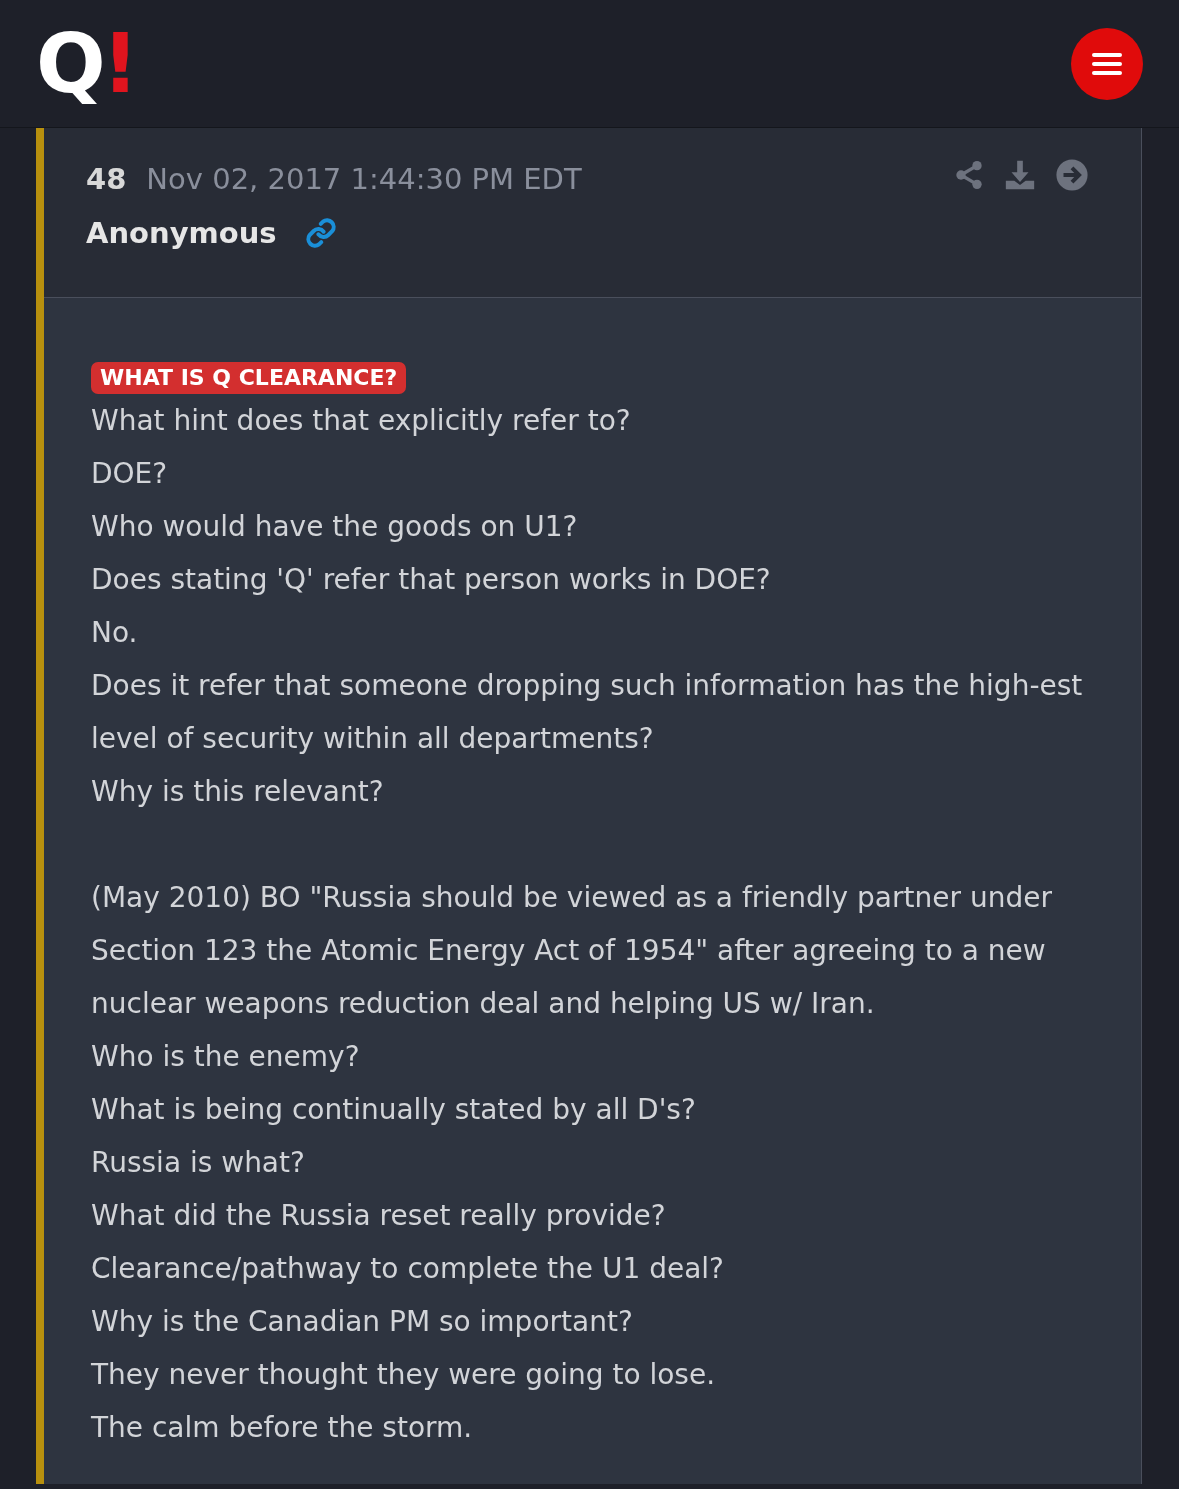  What do you see at coordinates (226, 1057) in the screenshot?
I see `post-text-line: Who is the enemy?` at bounding box center [226, 1057].